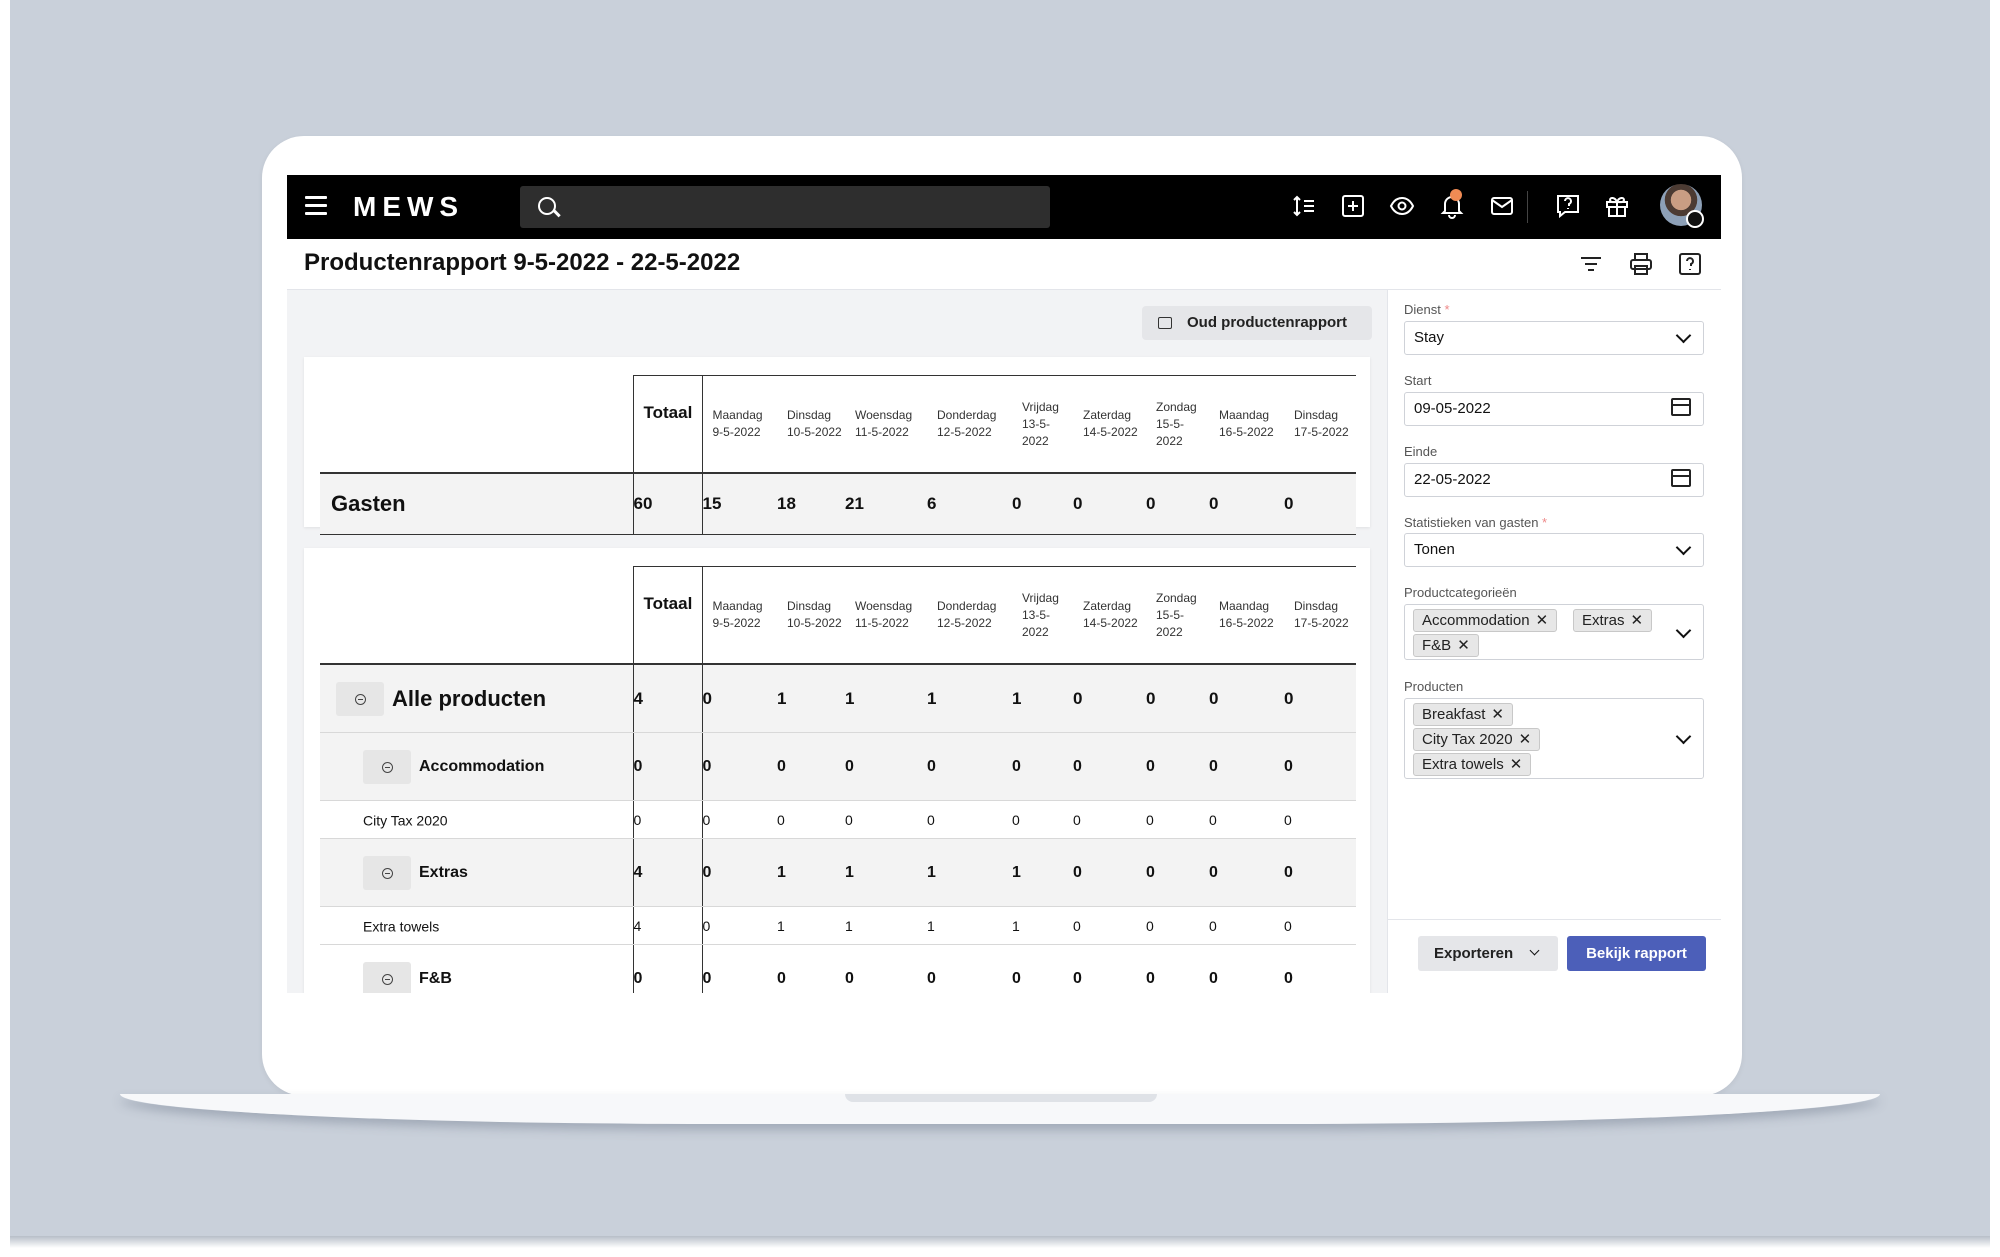 This screenshot has height=1257, width=2000. What do you see at coordinates (668, 766) in the screenshot?
I see `row-total: 0` at bounding box center [668, 766].